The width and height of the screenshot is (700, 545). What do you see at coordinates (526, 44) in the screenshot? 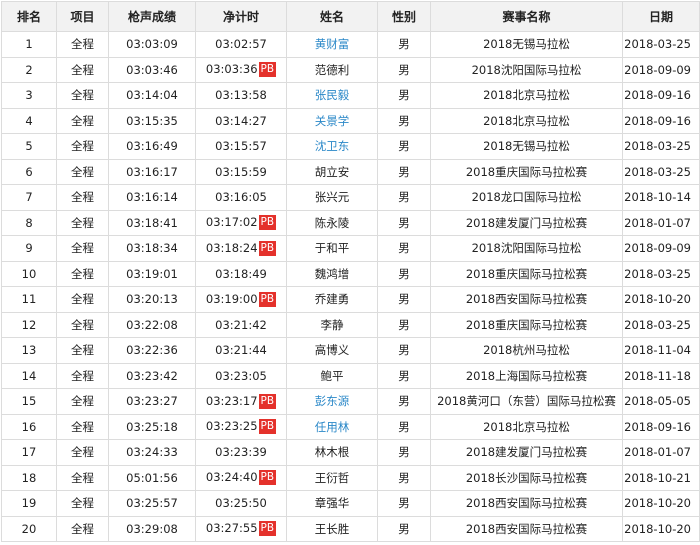
I see `race-cell: 2018无锡马拉松` at bounding box center [526, 44].